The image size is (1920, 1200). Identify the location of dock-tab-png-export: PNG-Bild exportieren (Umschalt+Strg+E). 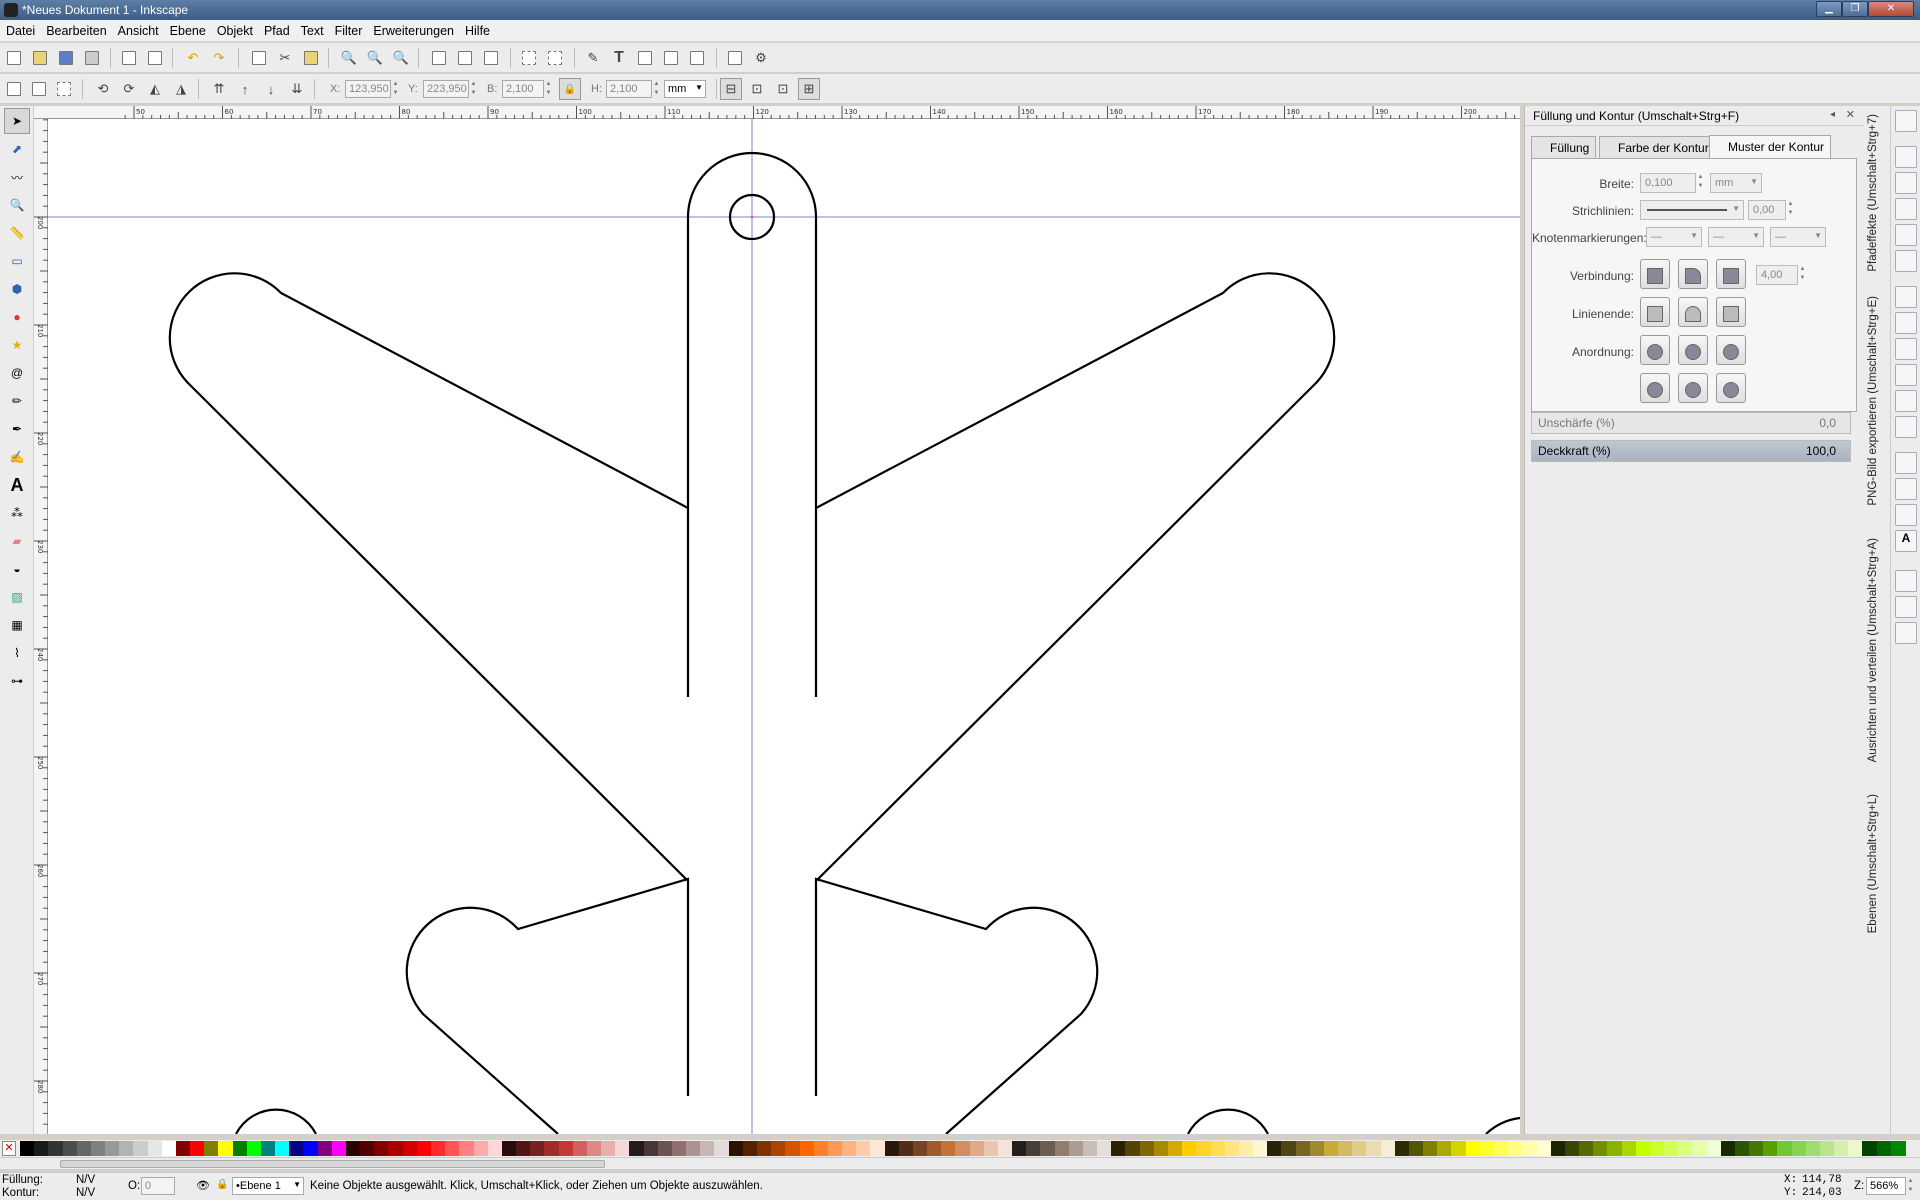
(1873, 401).